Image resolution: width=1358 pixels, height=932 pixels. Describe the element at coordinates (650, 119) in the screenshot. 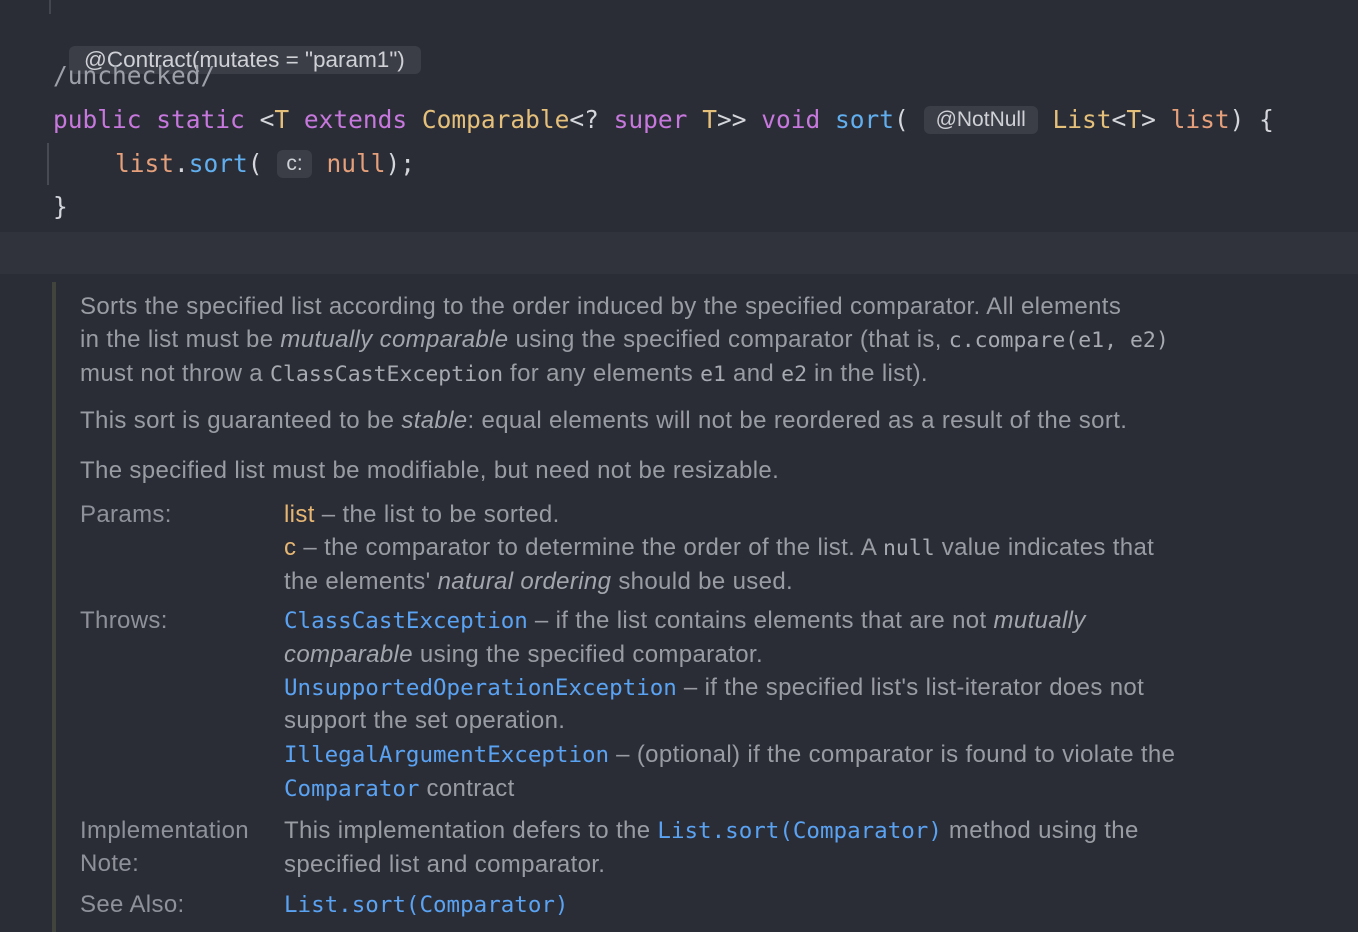

I see `kw-super: super` at that location.